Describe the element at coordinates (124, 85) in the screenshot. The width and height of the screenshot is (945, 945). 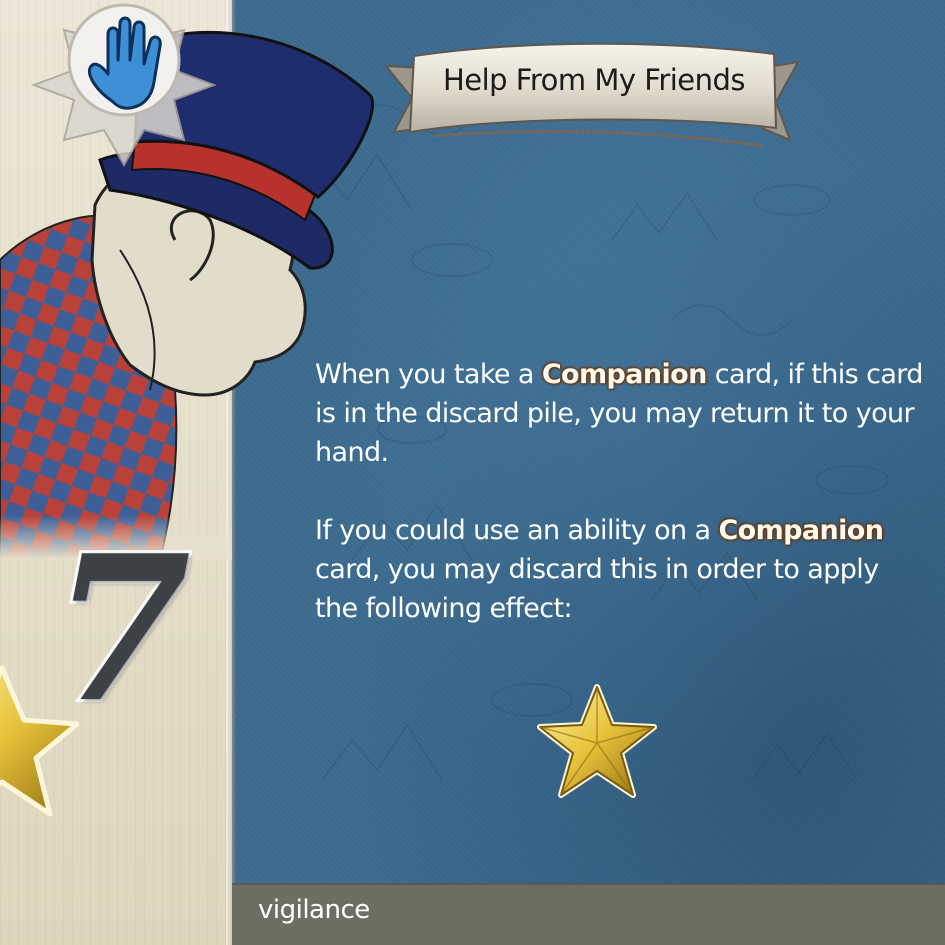
I see `ability-badge` at that location.